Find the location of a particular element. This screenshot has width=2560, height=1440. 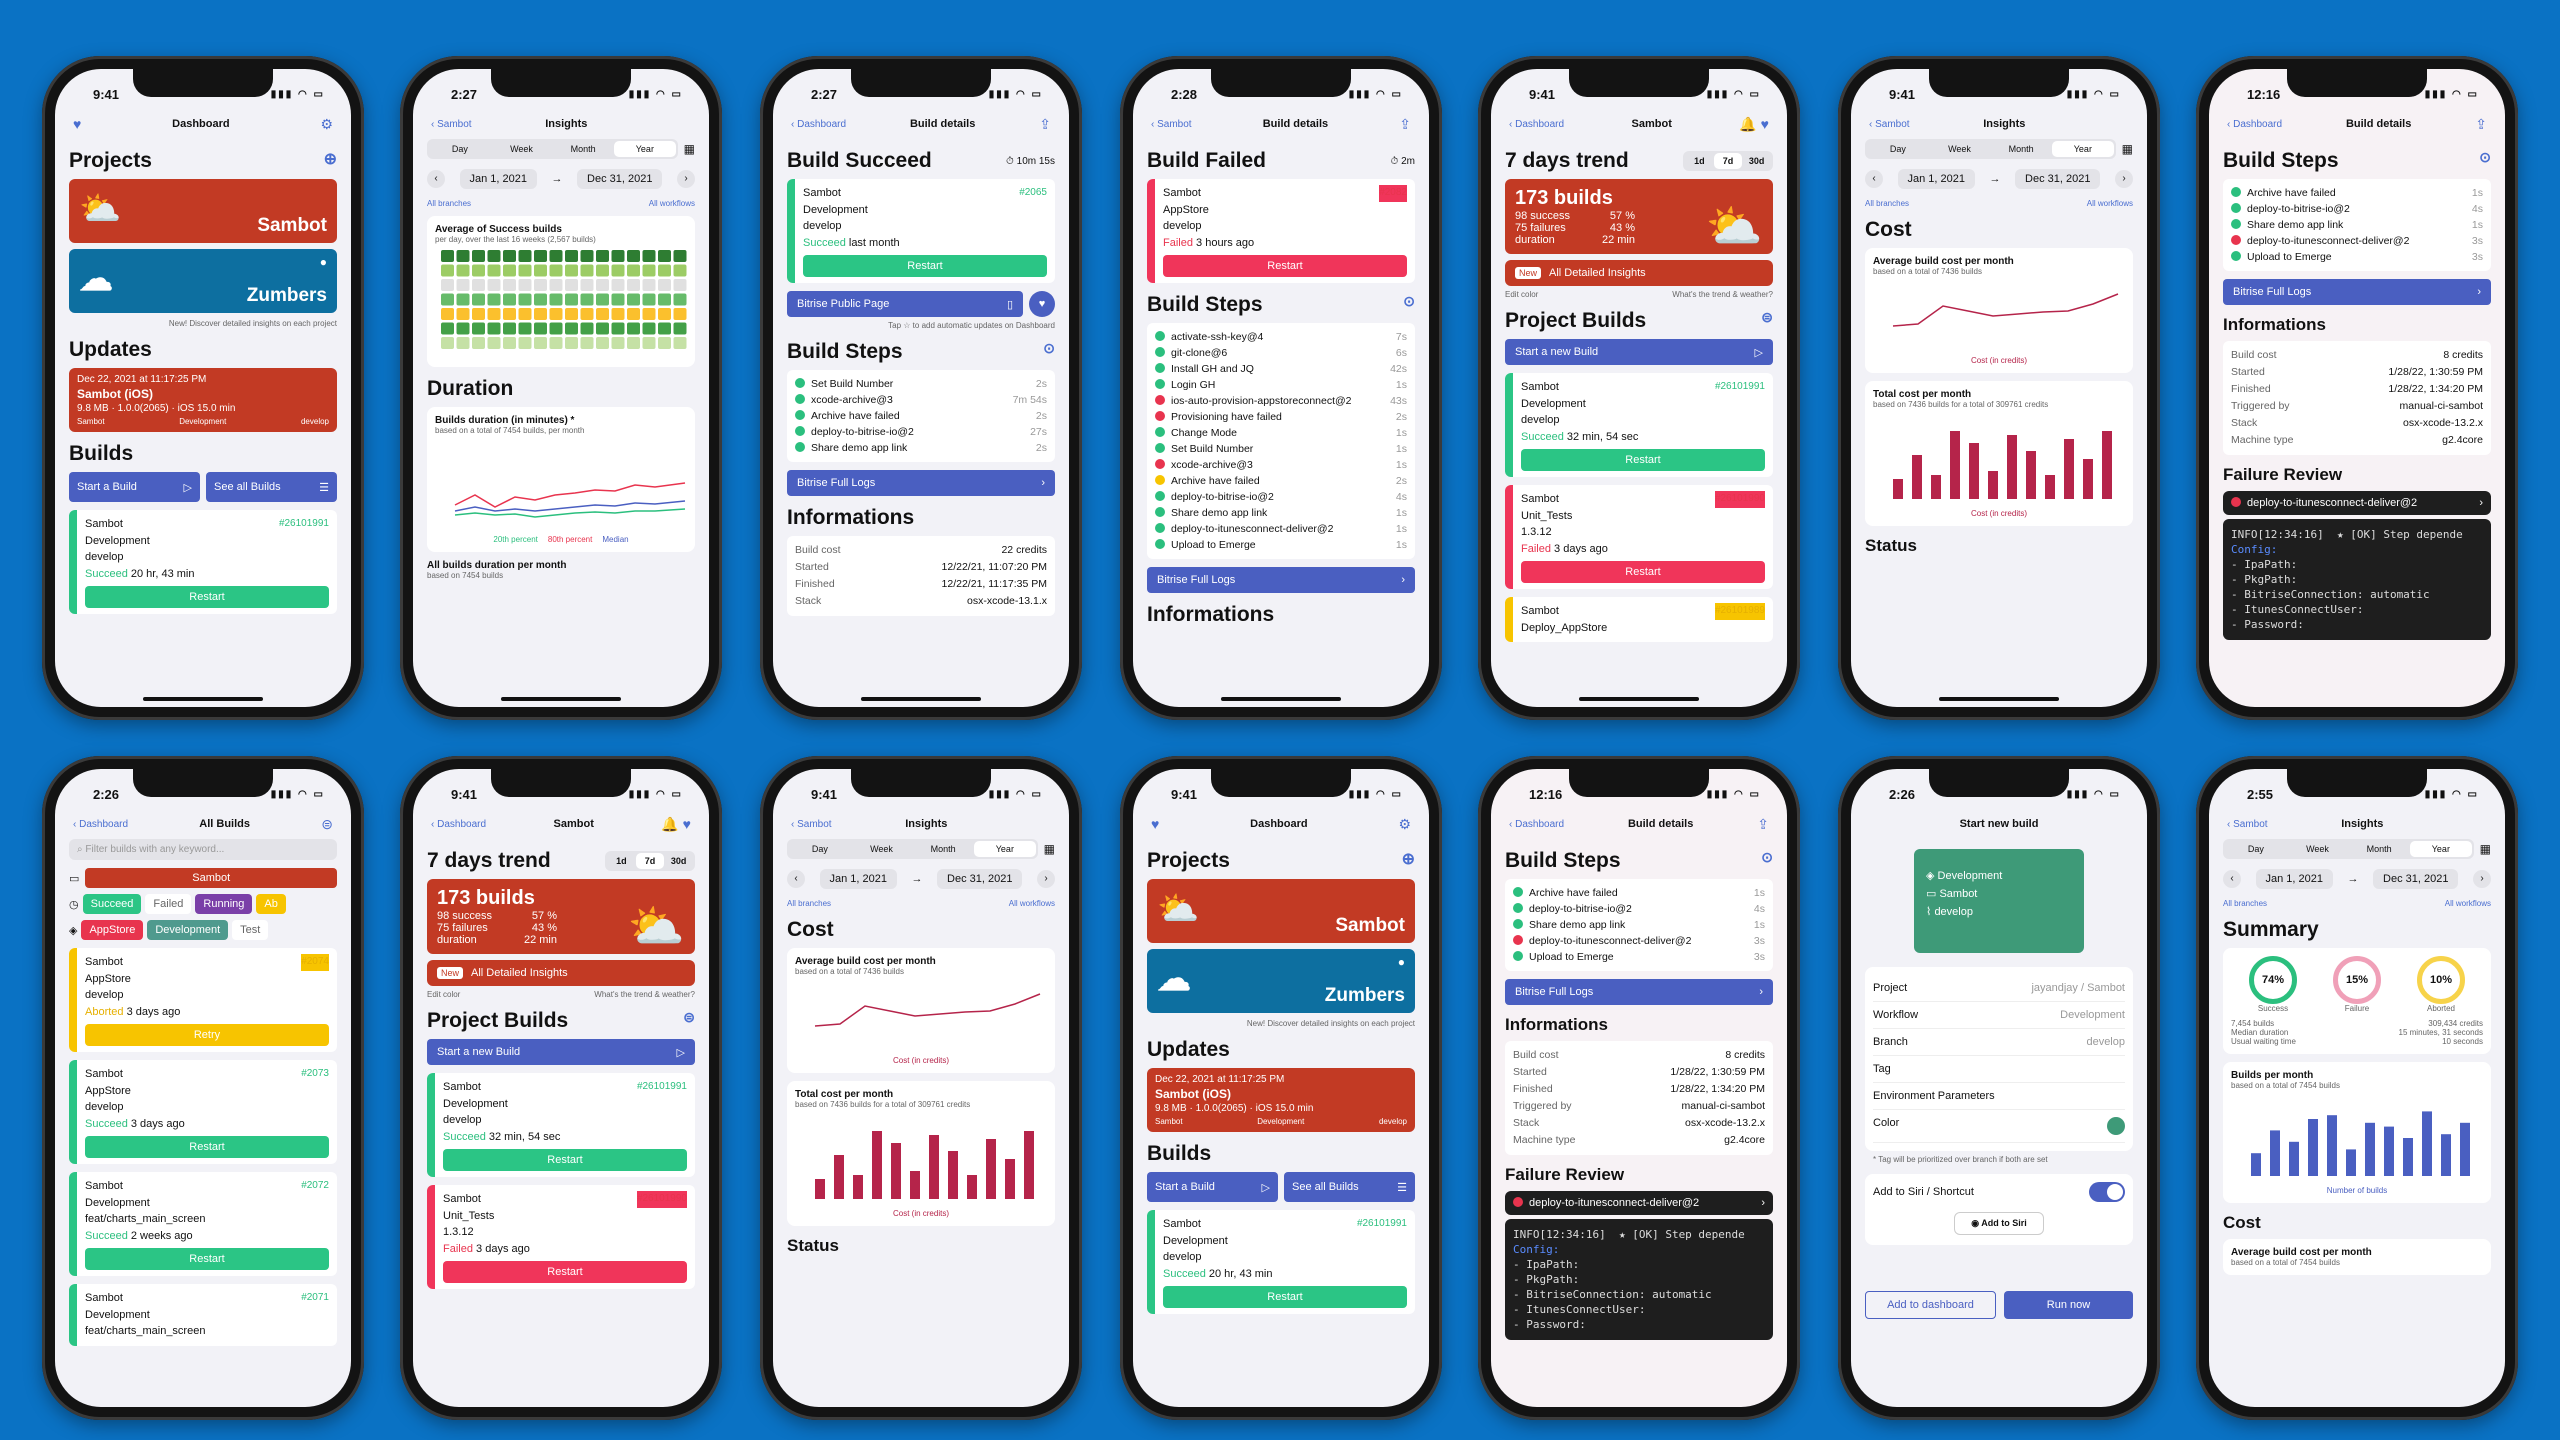

workflow-chip: Development is located at coordinates (188, 930).